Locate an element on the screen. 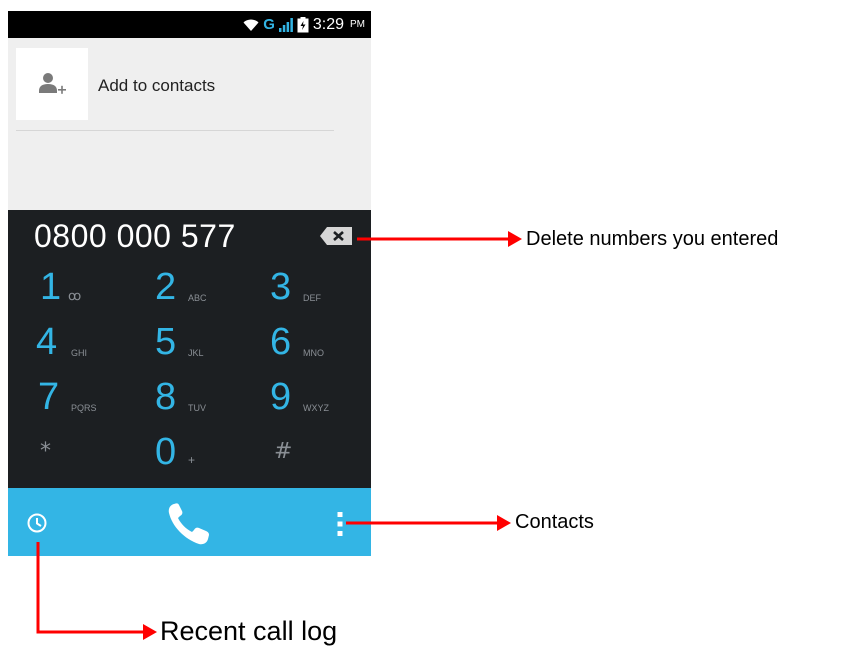 This screenshot has width=867, height=653. recent-arrow is located at coordinates (96, 591).